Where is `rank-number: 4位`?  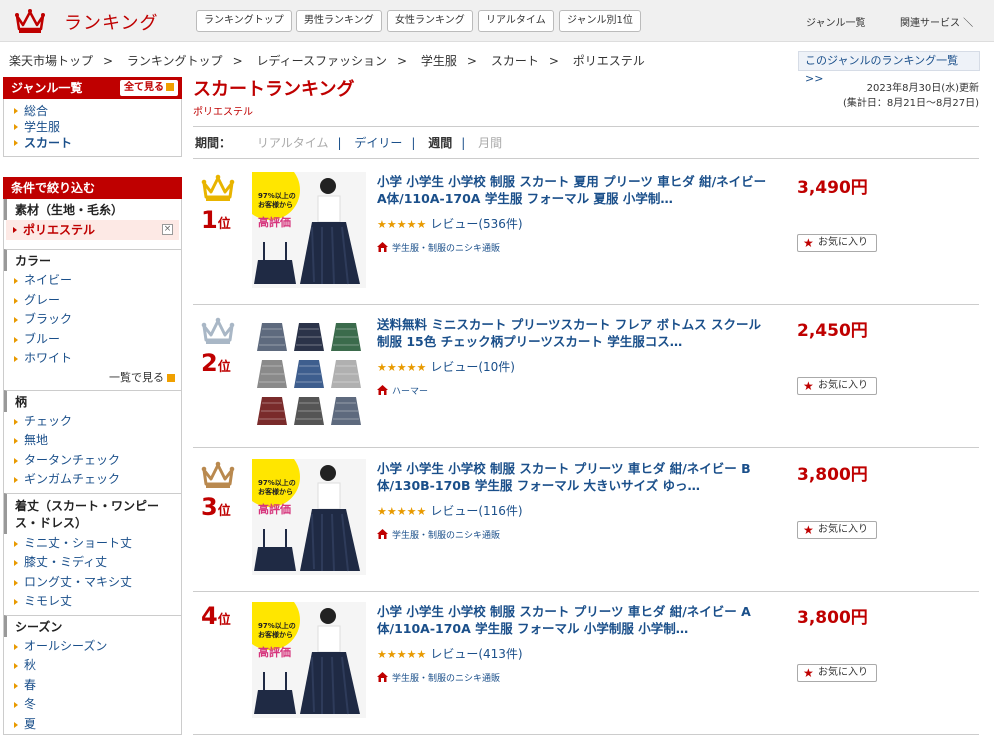 rank-number: 4位 is located at coordinates (216, 616).